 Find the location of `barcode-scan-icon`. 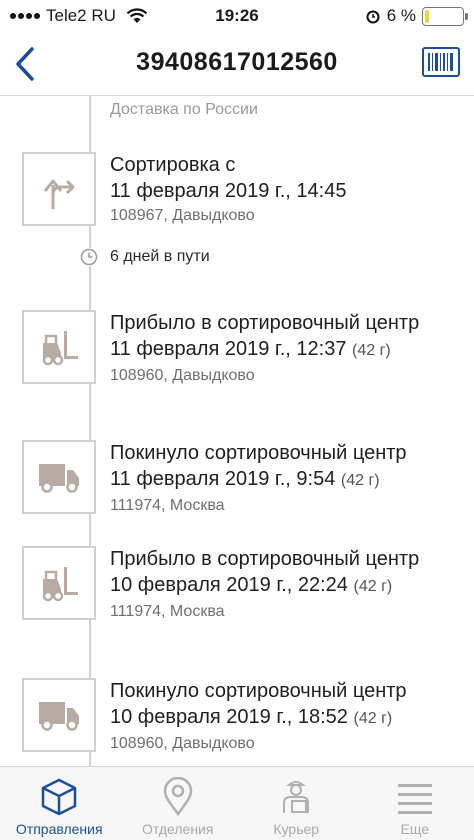

barcode-scan-icon is located at coordinates (441, 62).